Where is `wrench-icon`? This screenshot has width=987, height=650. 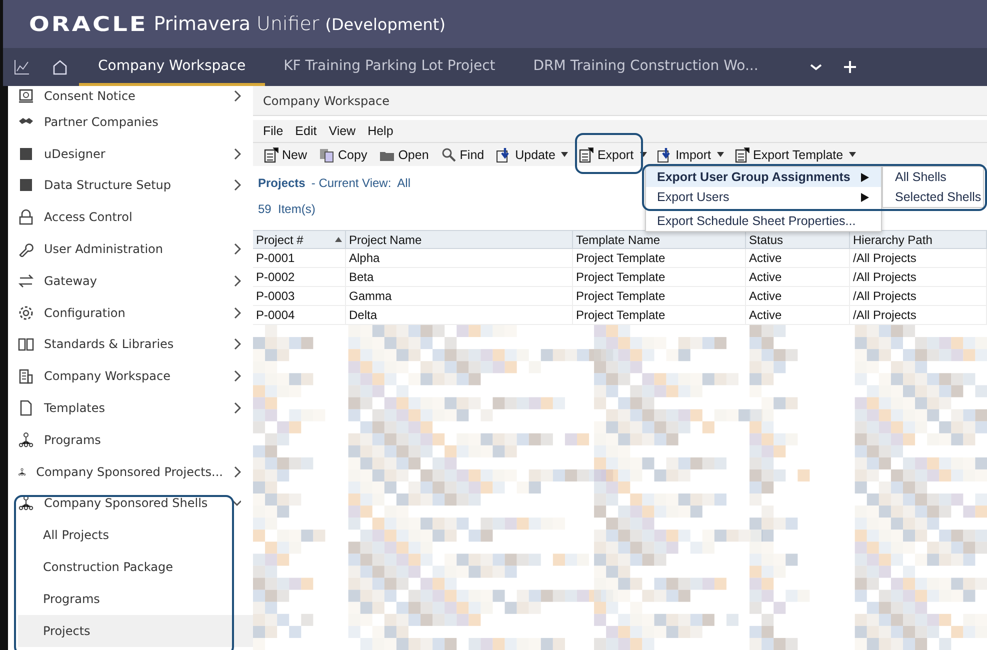
wrench-icon is located at coordinates (26, 249).